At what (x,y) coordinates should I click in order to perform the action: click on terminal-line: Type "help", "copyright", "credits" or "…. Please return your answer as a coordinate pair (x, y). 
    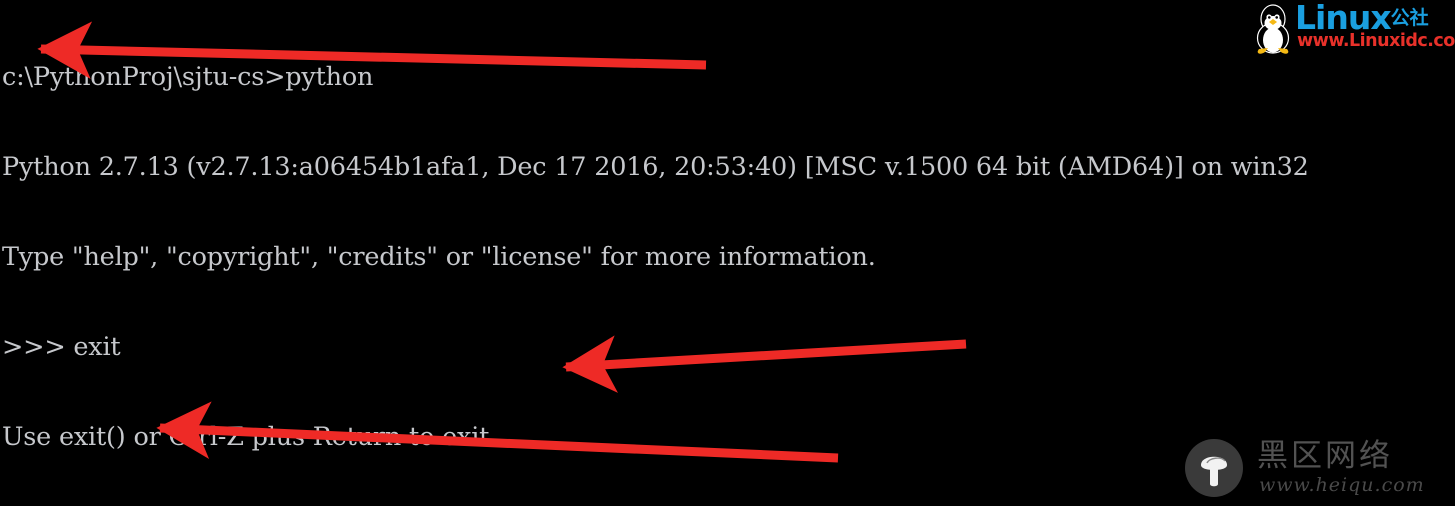
    Looking at the image, I should click on (439, 257).